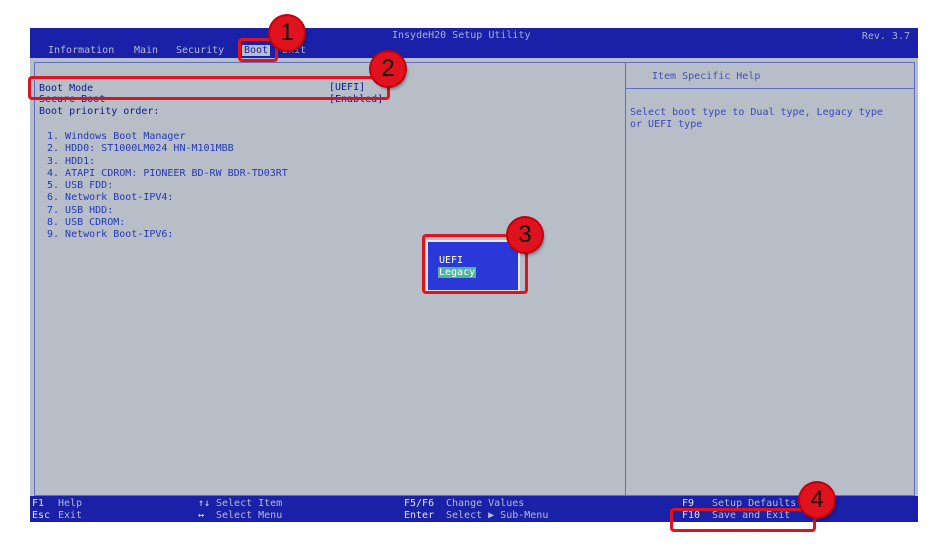 This screenshot has width=950, height=554. Describe the element at coordinates (457, 272) in the screenshot. I see `popup-option-legacy: Legacy` at that location.